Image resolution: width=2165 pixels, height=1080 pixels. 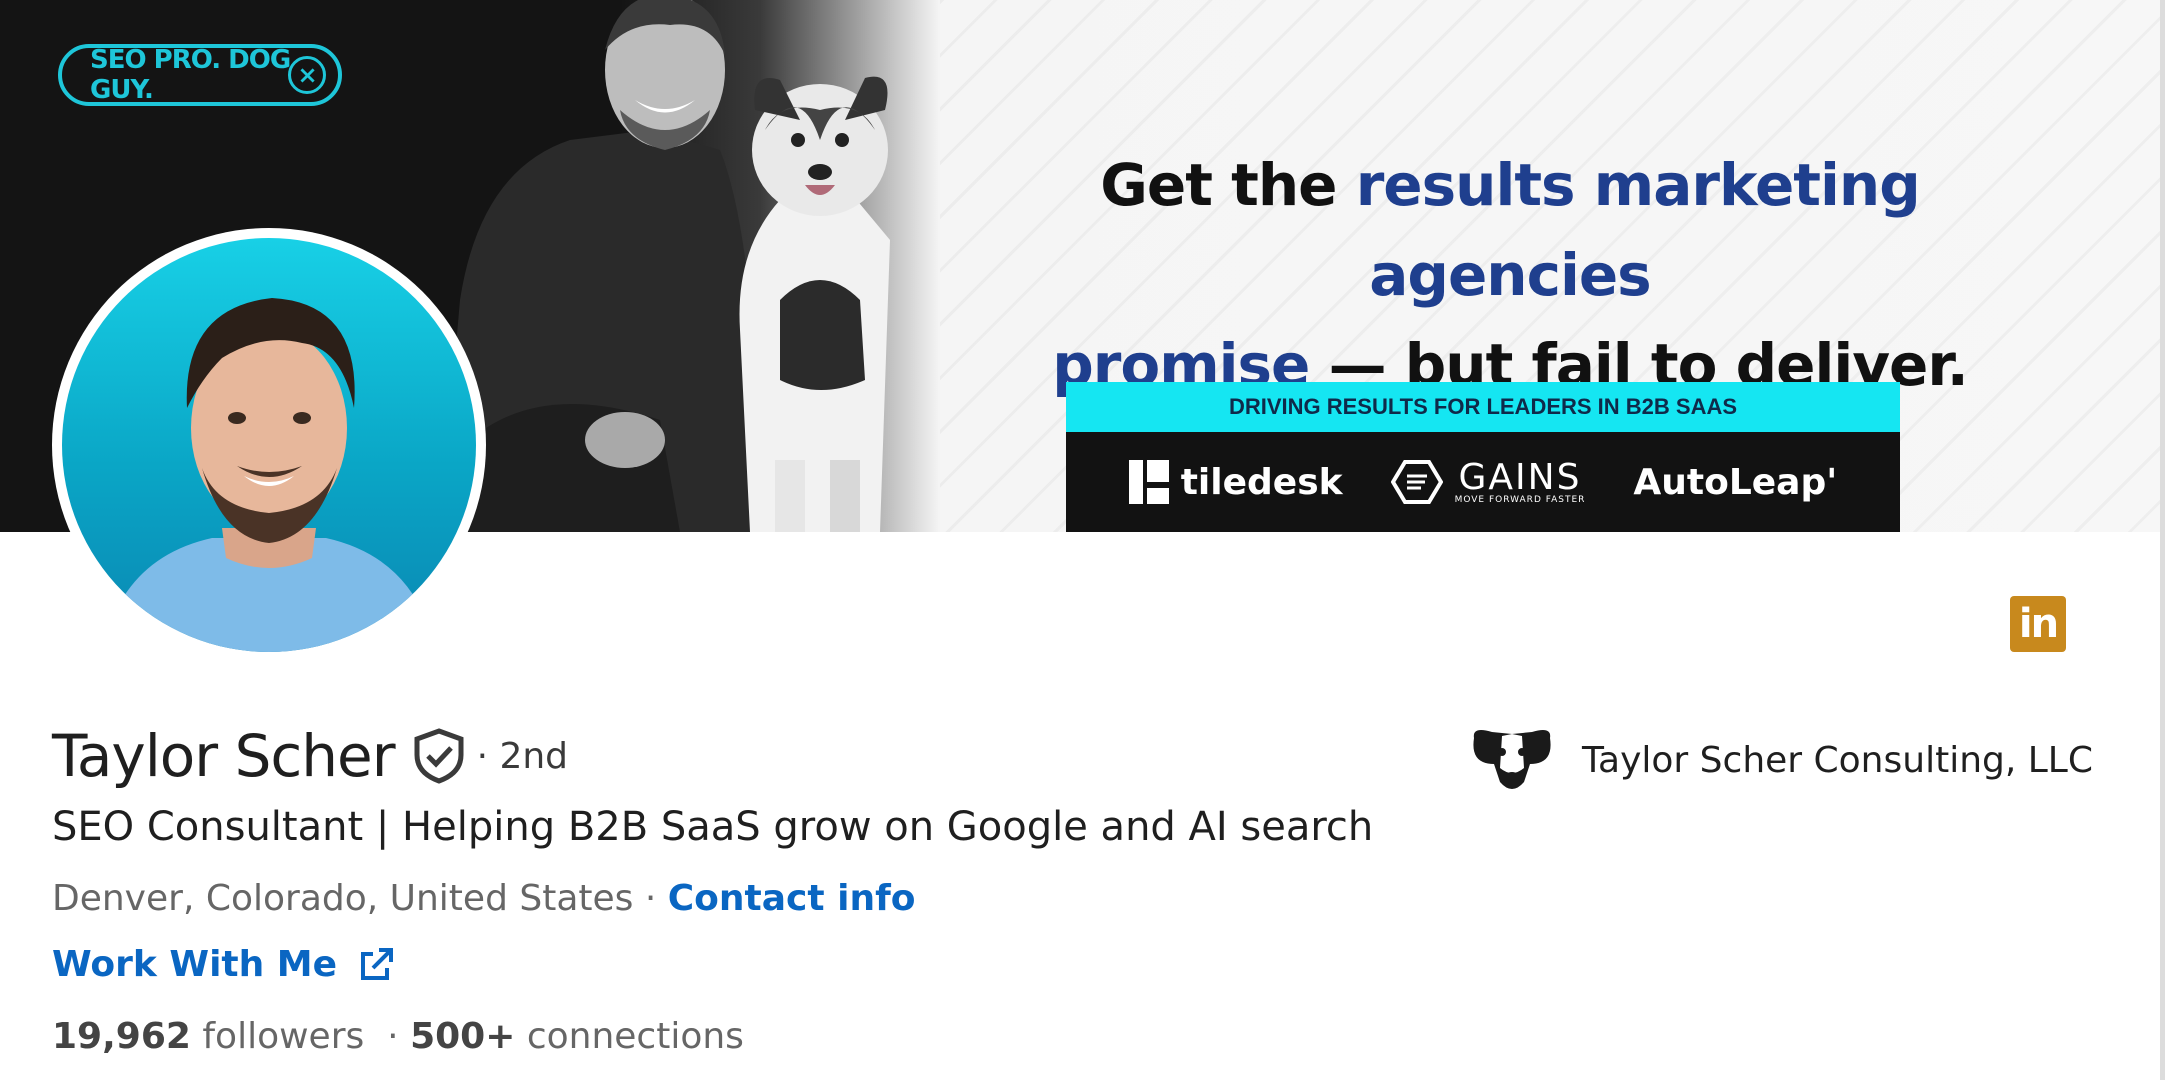 I want to click on gains-text: GAINS, so click(x=1520, y=477).